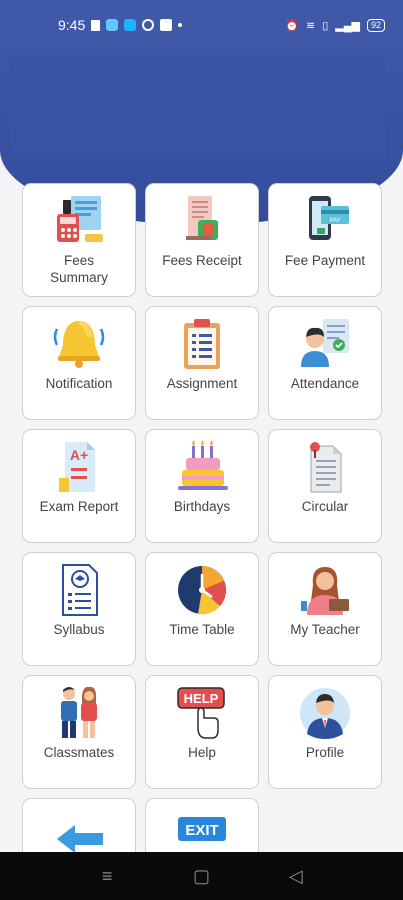 Image resolution: width=403 pixels, height=900 pixels. What do you see at coordinates (202, 383) in the screenshot?
I see `tile-label: Assignment` at bounding box center [202, 383].